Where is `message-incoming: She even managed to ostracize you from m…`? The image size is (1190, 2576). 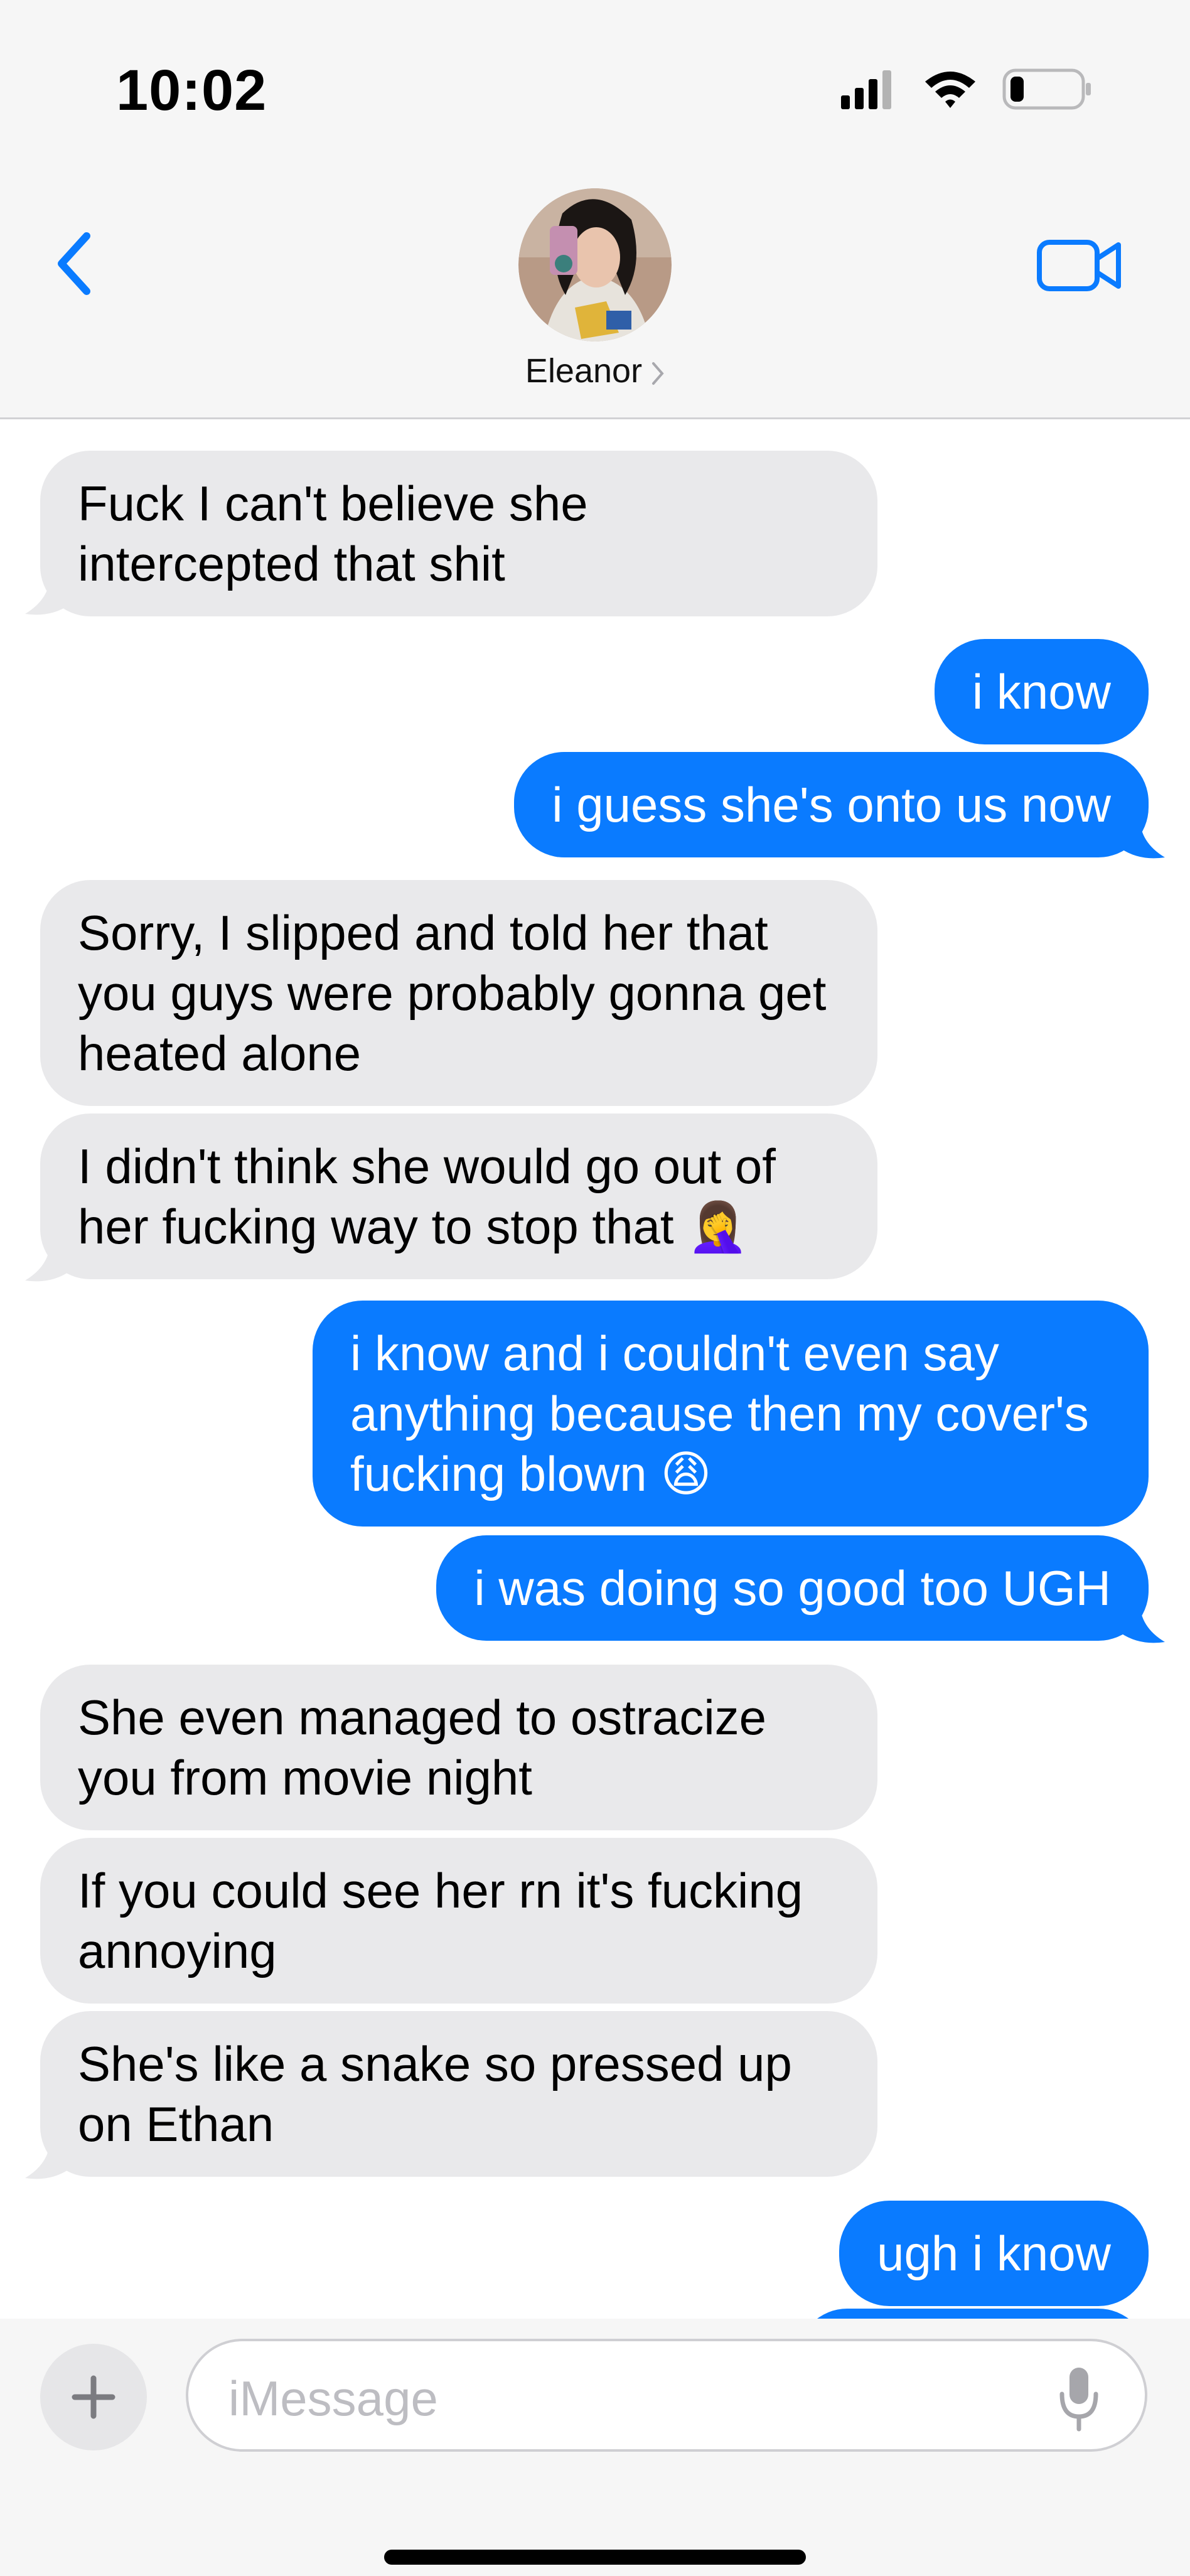
message-incoming: She even managed to ostracize you from m… is located at coordinates (458, 1747).